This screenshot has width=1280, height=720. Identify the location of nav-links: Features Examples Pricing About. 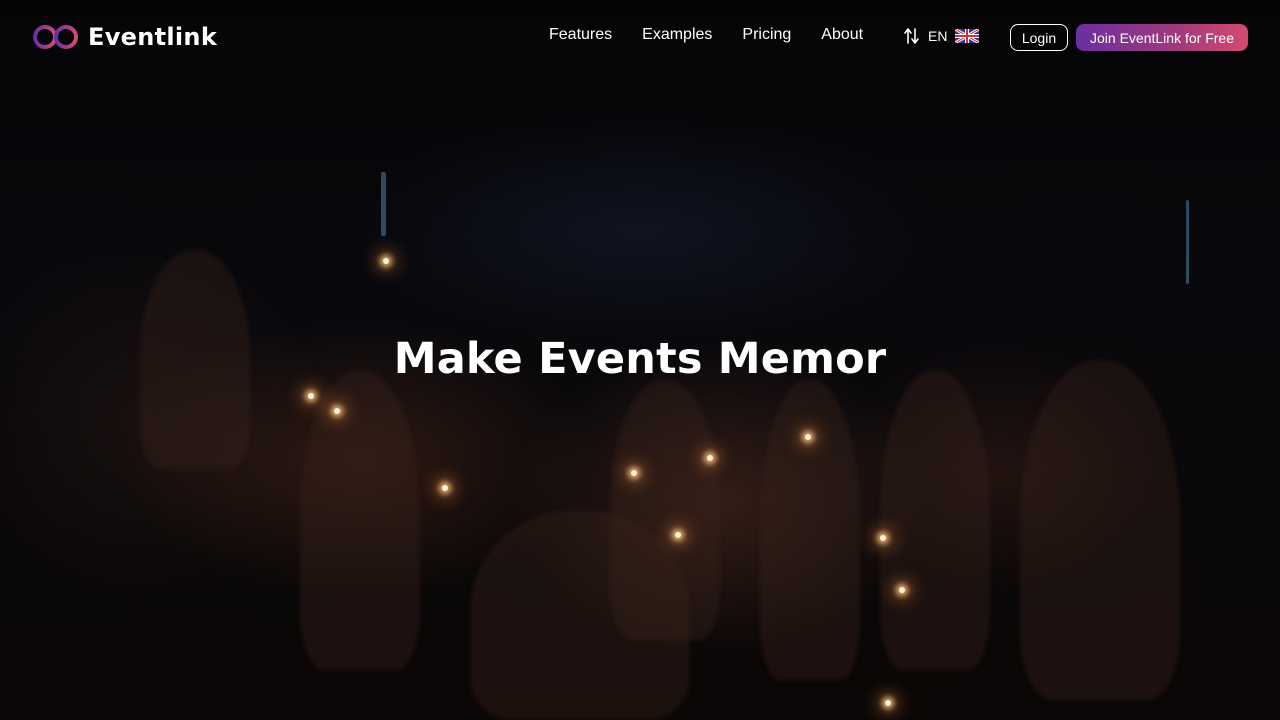
(706, 35).